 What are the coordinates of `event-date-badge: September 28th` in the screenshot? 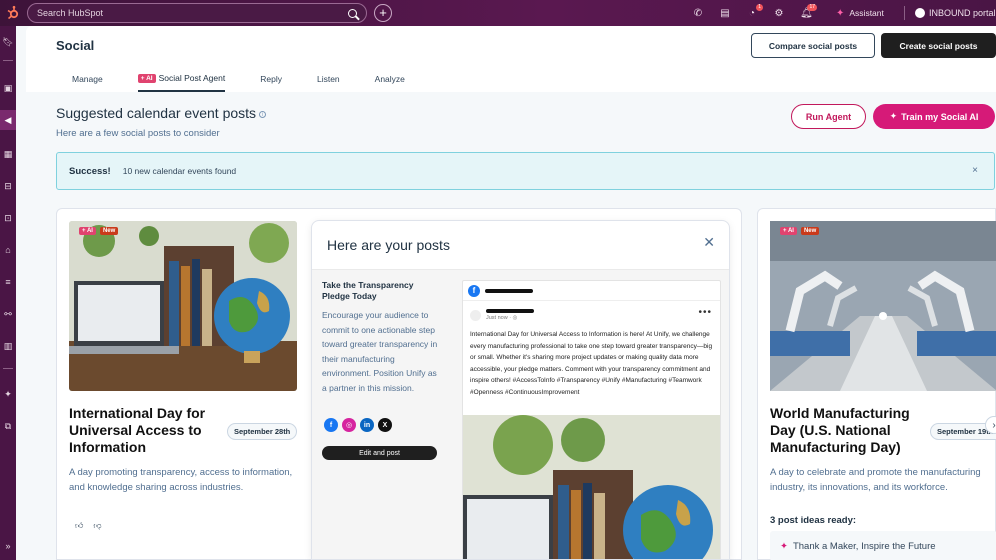 It's located at (262, 431).